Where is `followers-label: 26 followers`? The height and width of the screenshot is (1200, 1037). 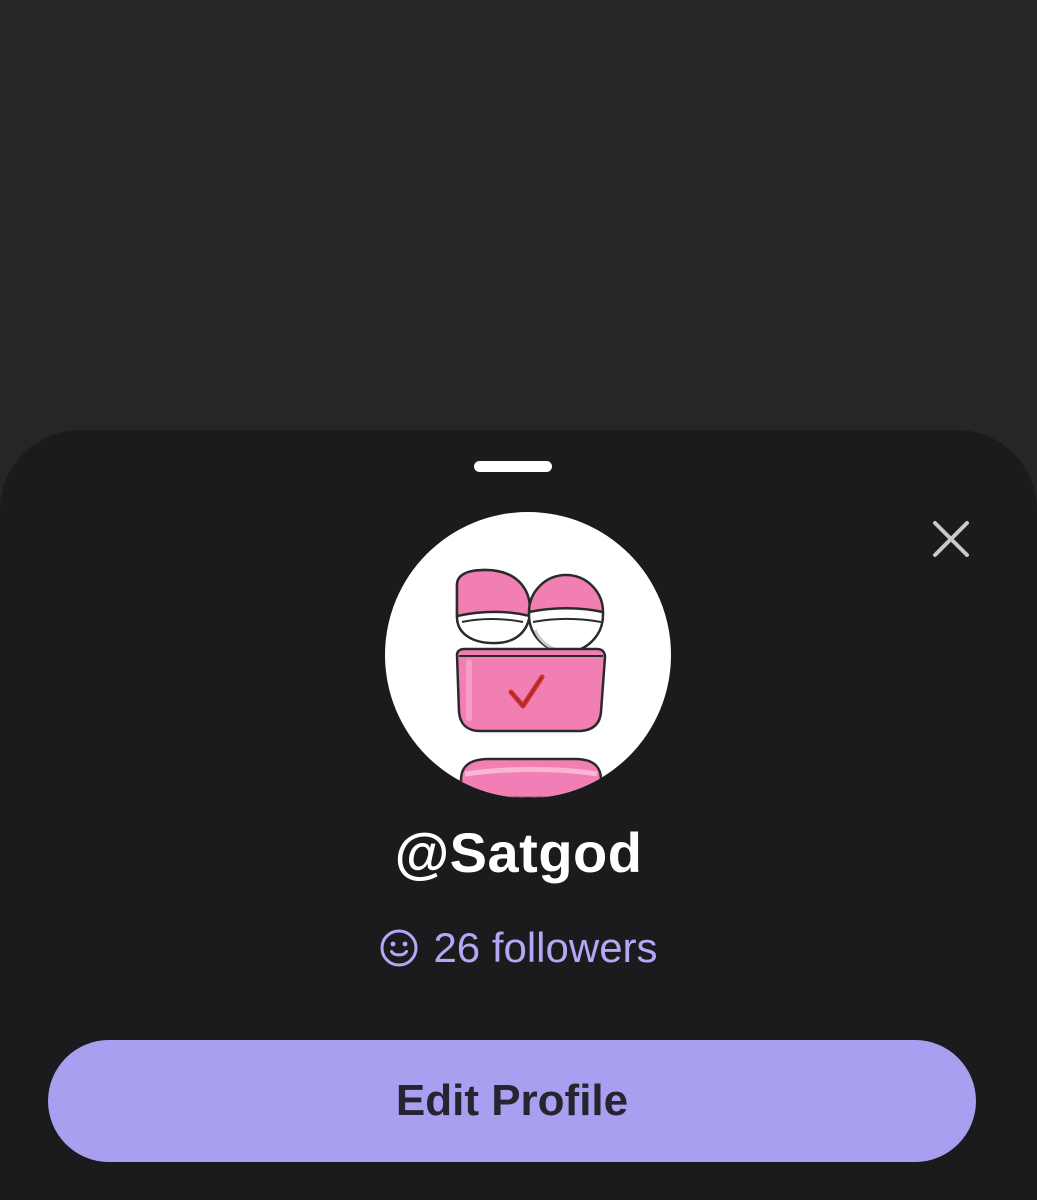
followers-label: 26 followers is located at coordinates (545, 947).